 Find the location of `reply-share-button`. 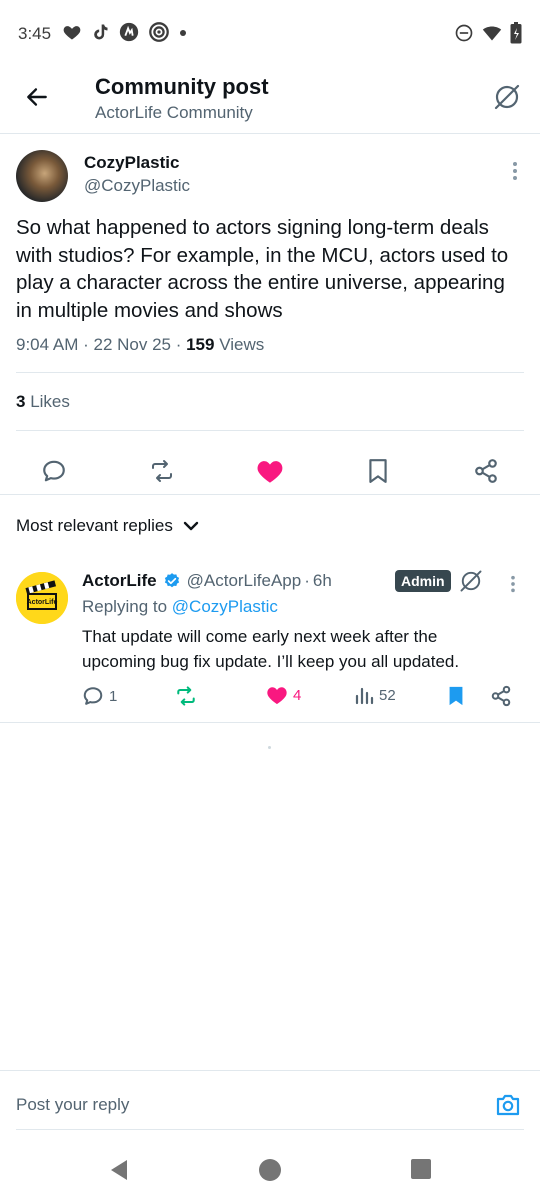

reply-share-button is located at coordinates (501, 696).